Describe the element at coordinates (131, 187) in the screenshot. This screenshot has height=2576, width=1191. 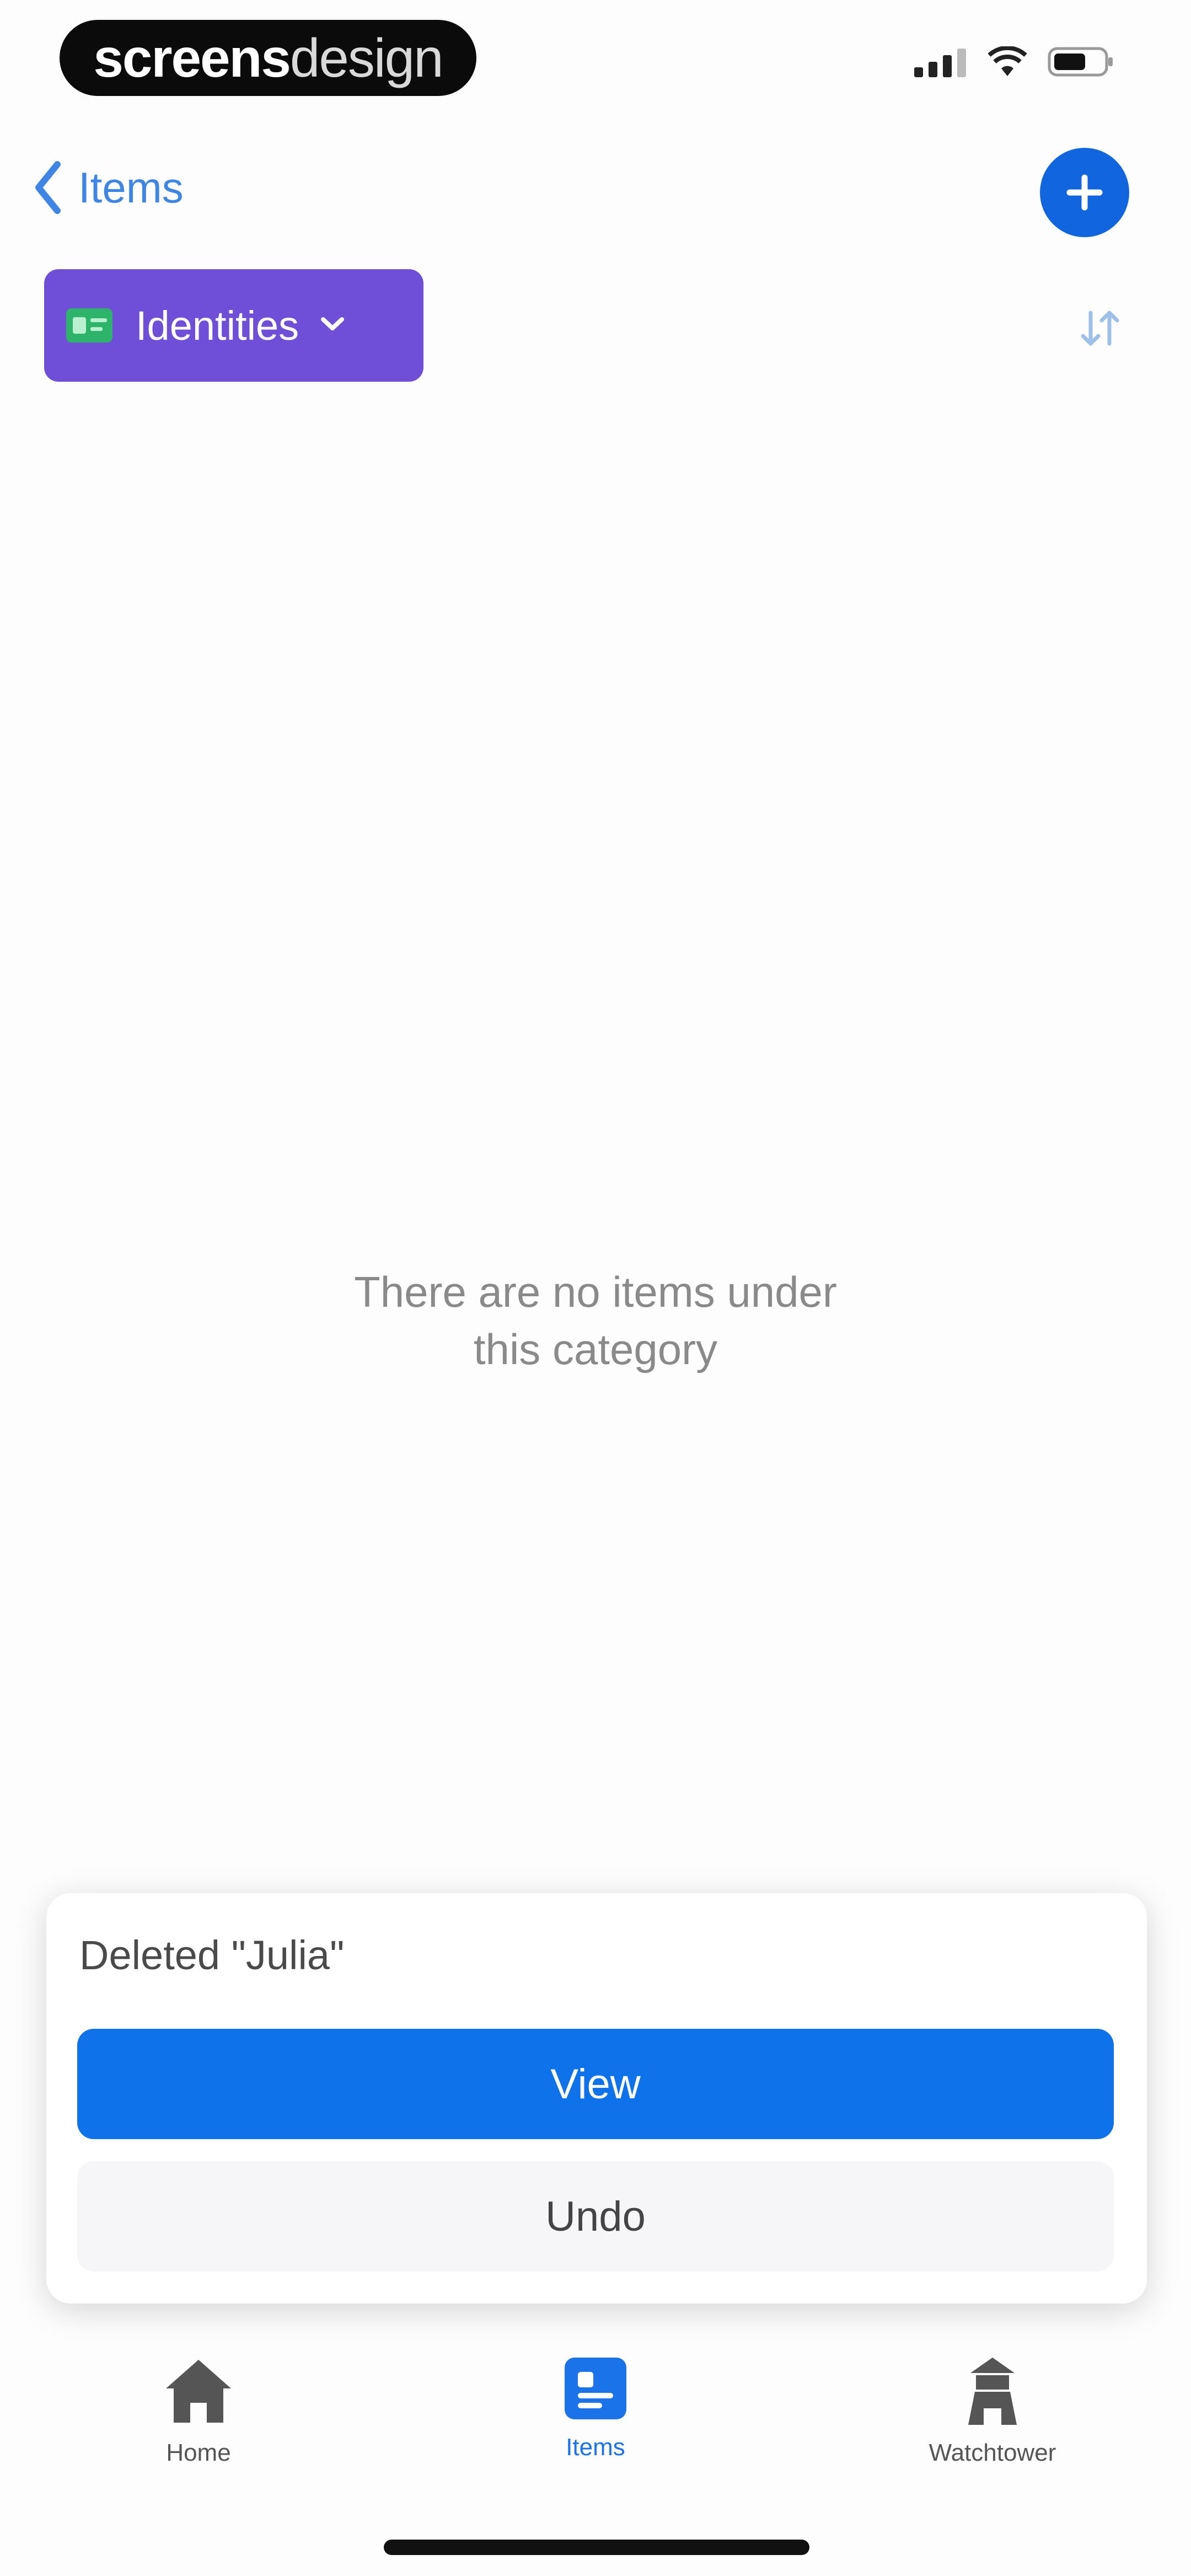
I see `back-label: Items` at that location.